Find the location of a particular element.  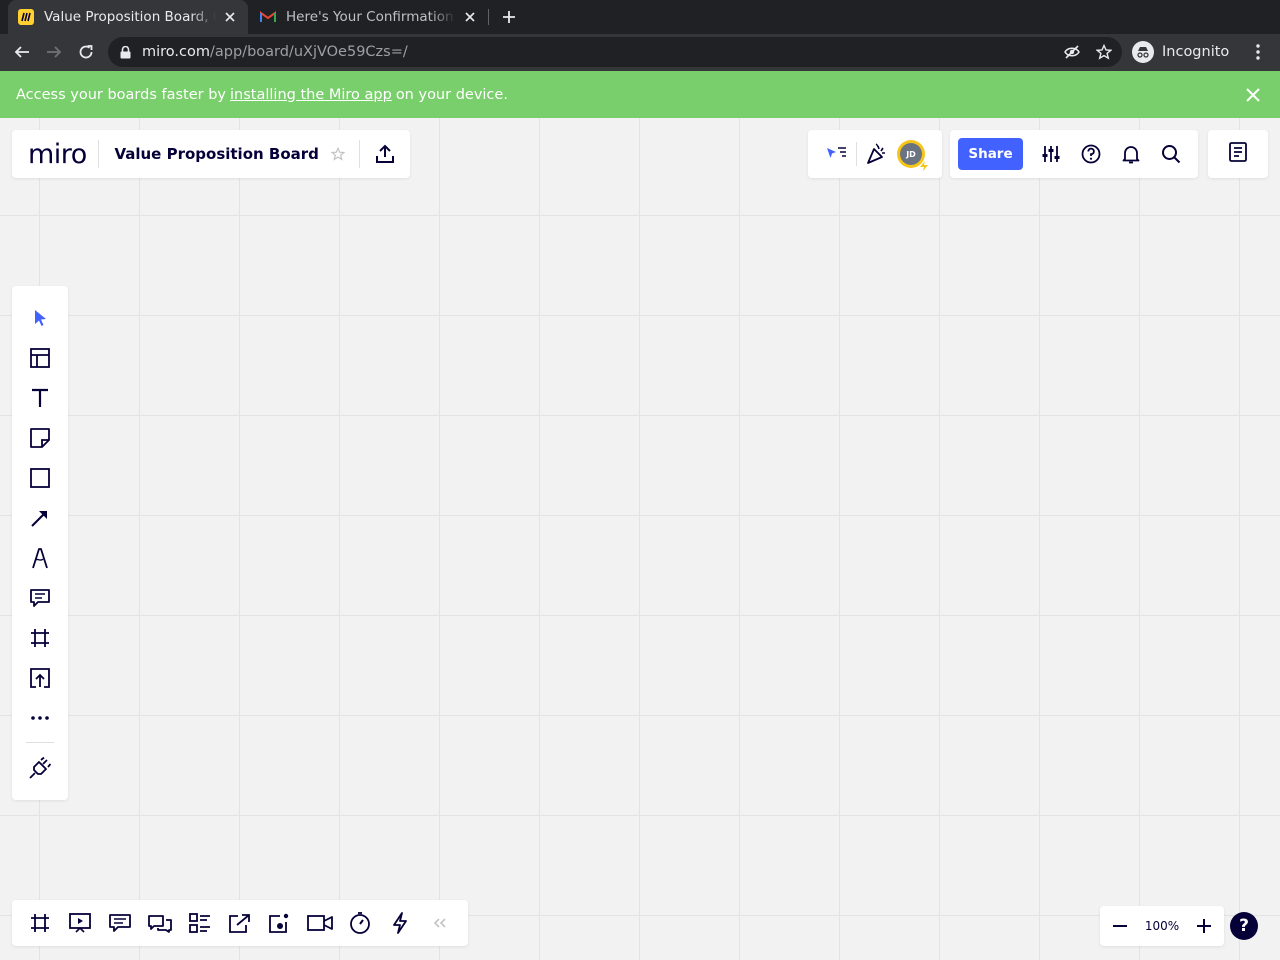

board-header-panel: miro Value Proposition Board is located at coordinates (211, 154).